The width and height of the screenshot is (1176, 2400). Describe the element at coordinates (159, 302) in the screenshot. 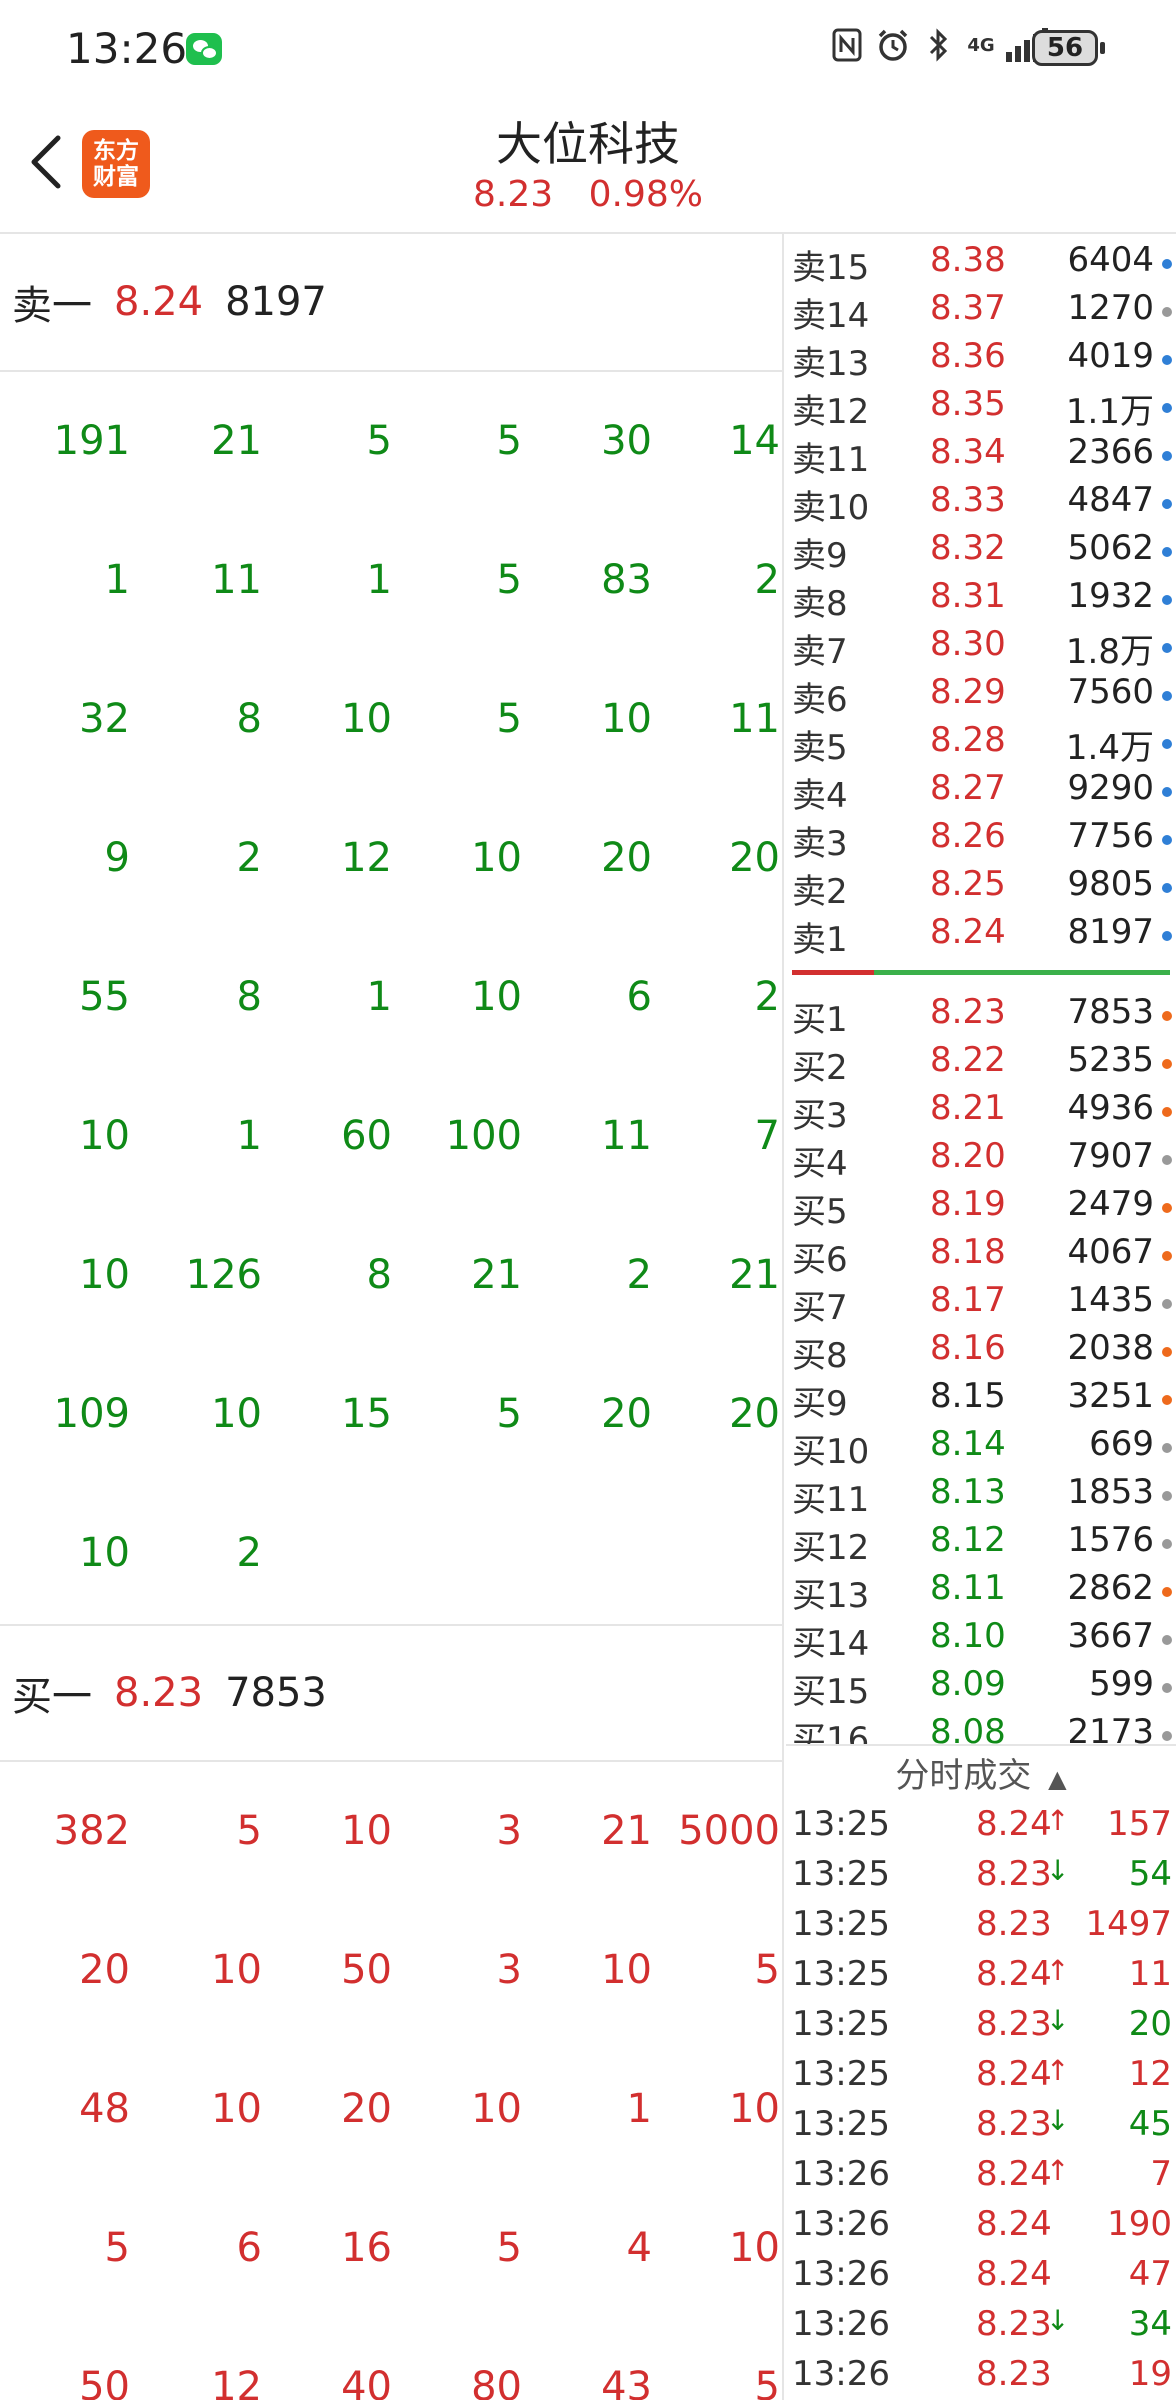

I see `sell-one-price: 8.24` at that location.